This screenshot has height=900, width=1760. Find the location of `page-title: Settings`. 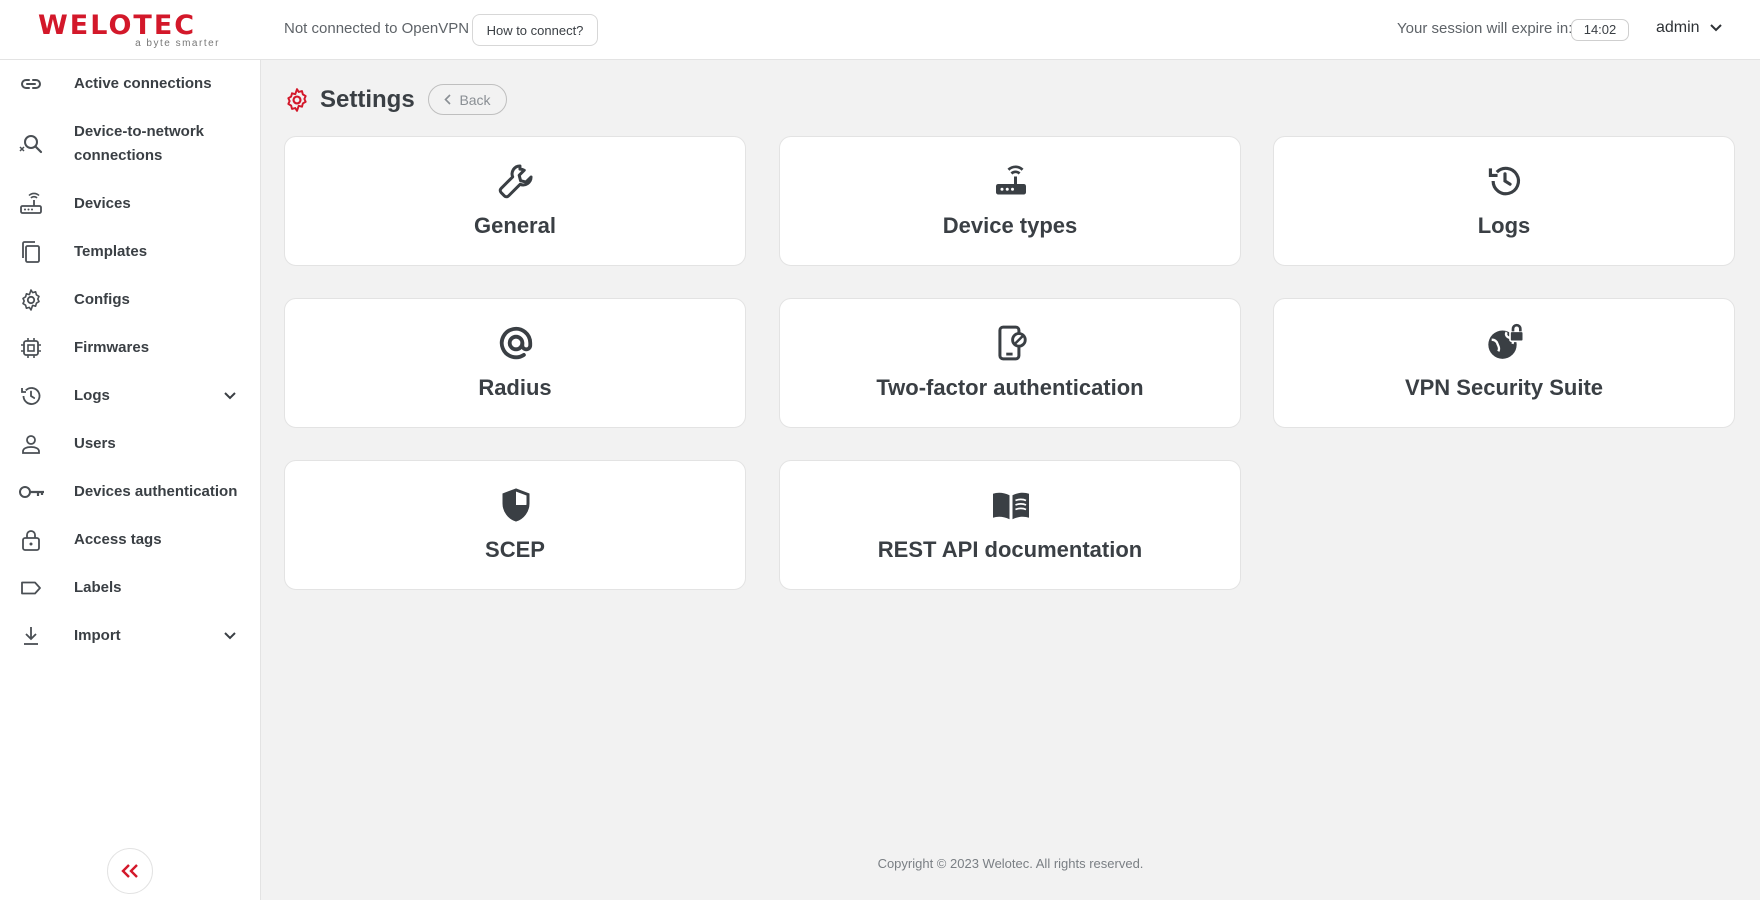

page-title: Settings is located at coordinates (367, 99).